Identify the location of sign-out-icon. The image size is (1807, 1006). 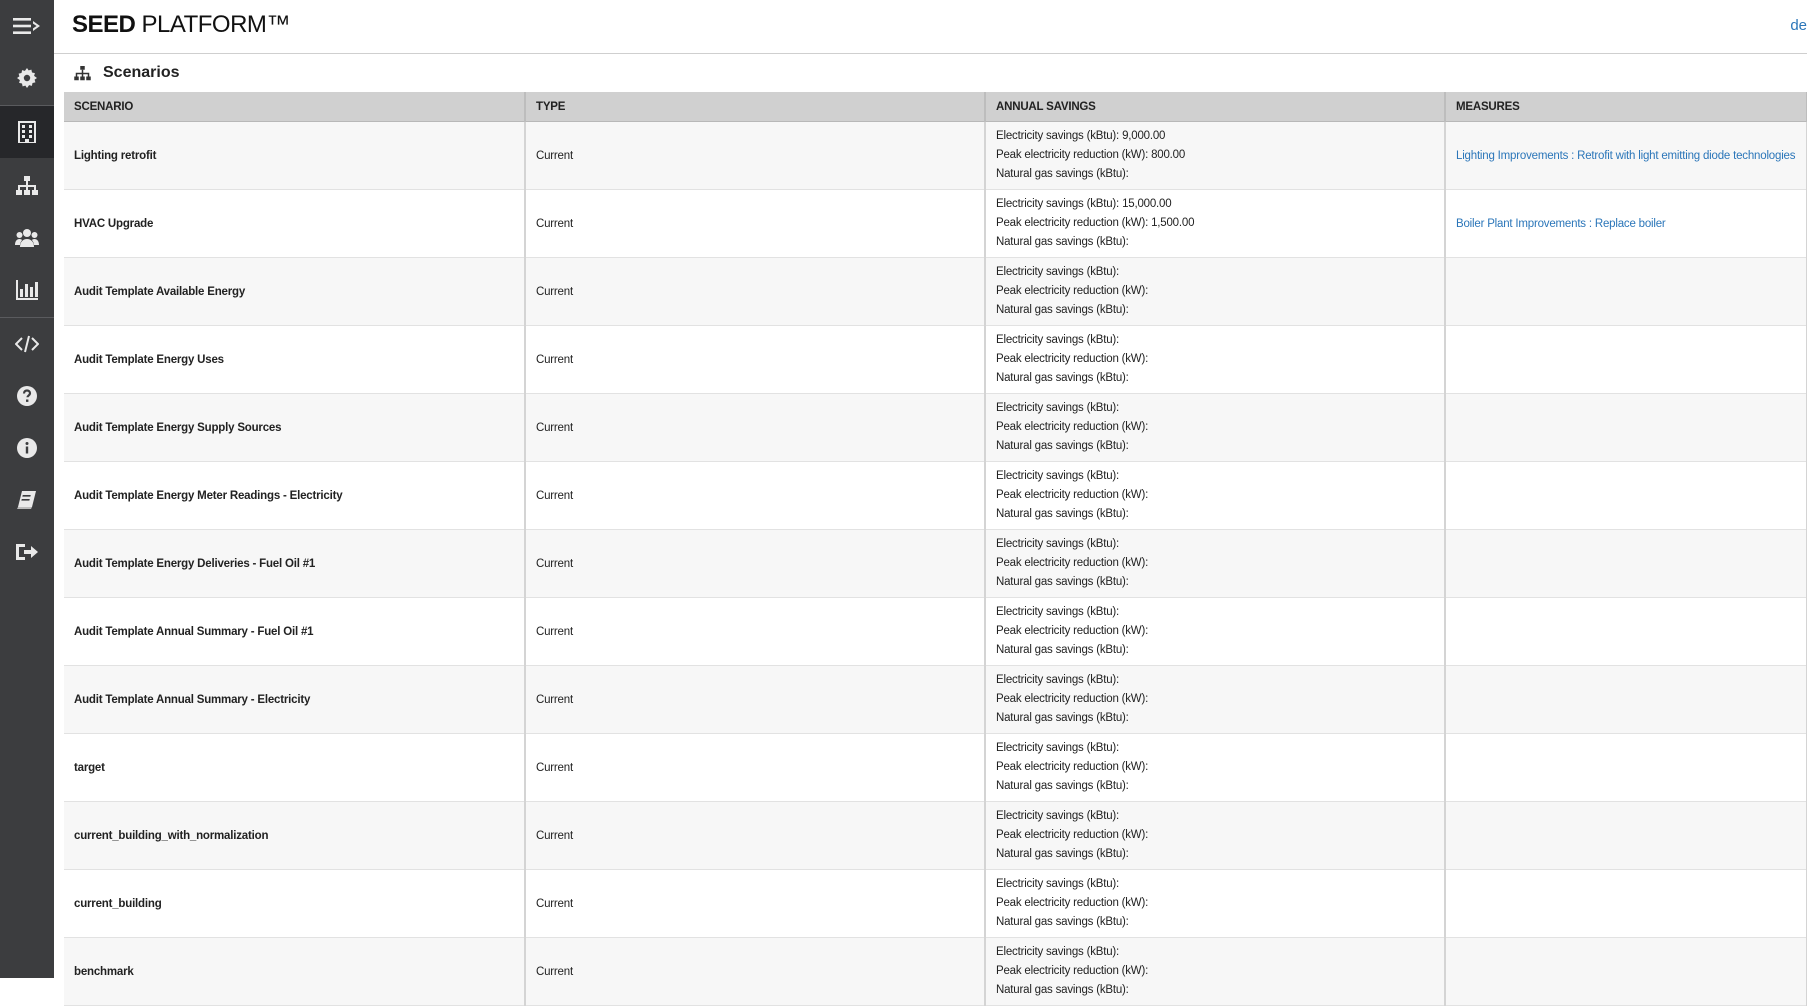
(27, 552).